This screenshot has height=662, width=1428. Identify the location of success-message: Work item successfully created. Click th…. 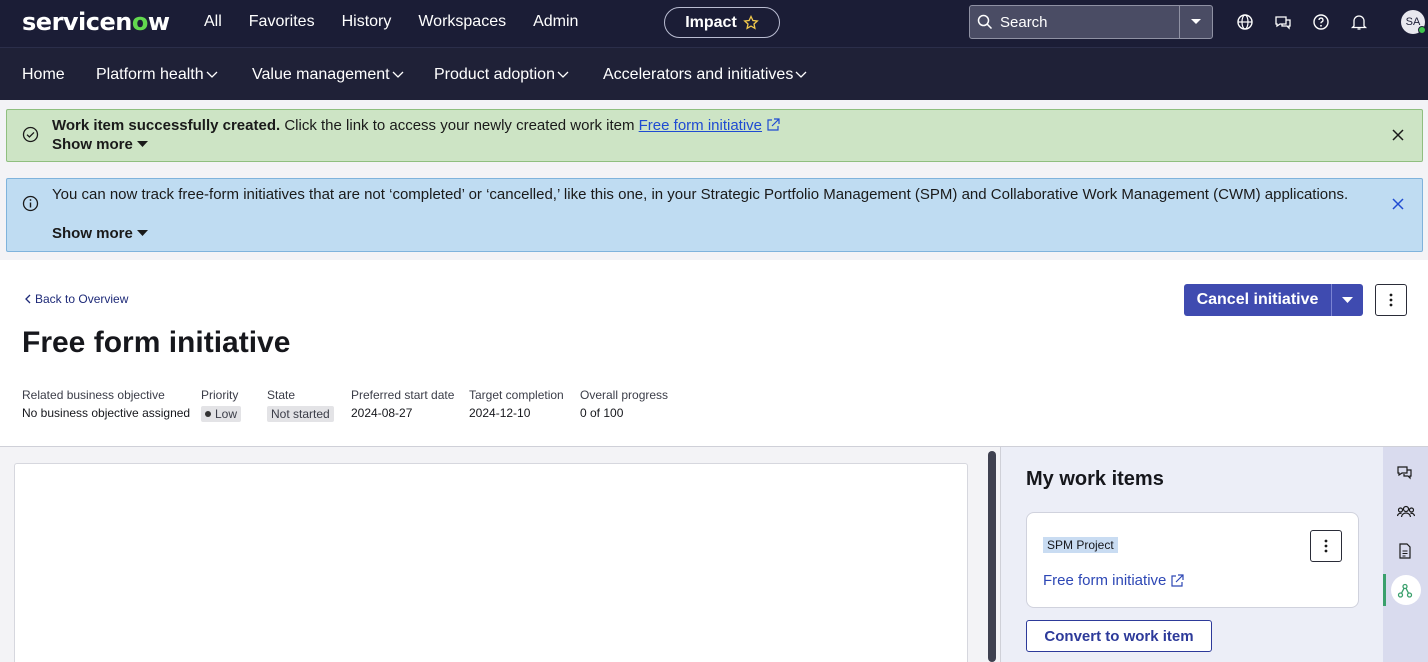
(702, 126).